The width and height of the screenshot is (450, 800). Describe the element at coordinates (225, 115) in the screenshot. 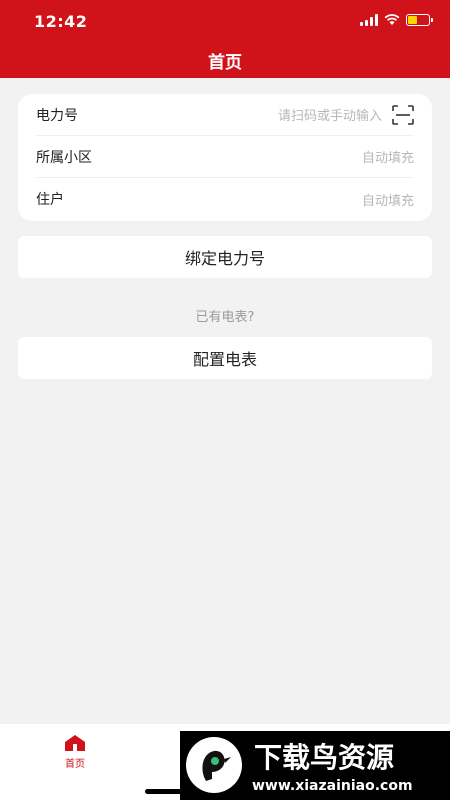

I see `power-number-row: 电力号 请扫码或手动输入` at that location.